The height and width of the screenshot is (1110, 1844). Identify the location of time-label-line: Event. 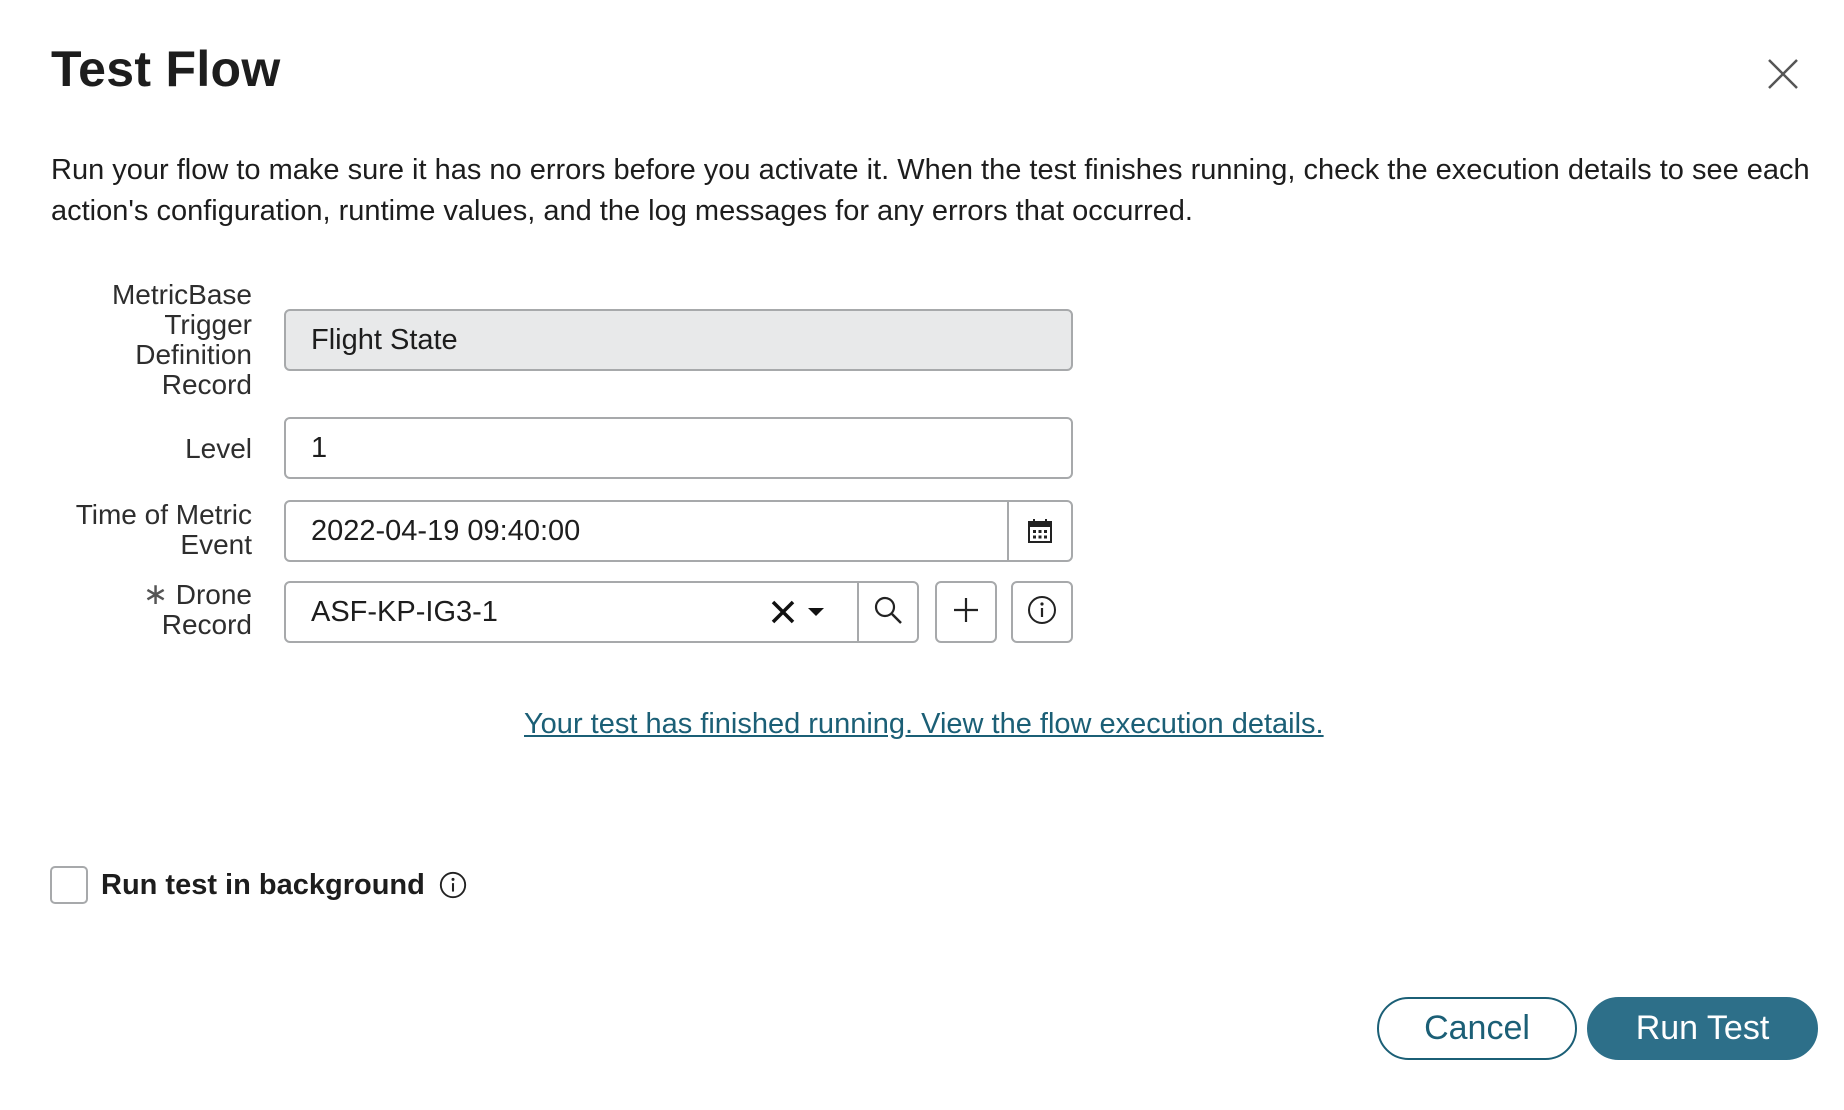
(216, 544).